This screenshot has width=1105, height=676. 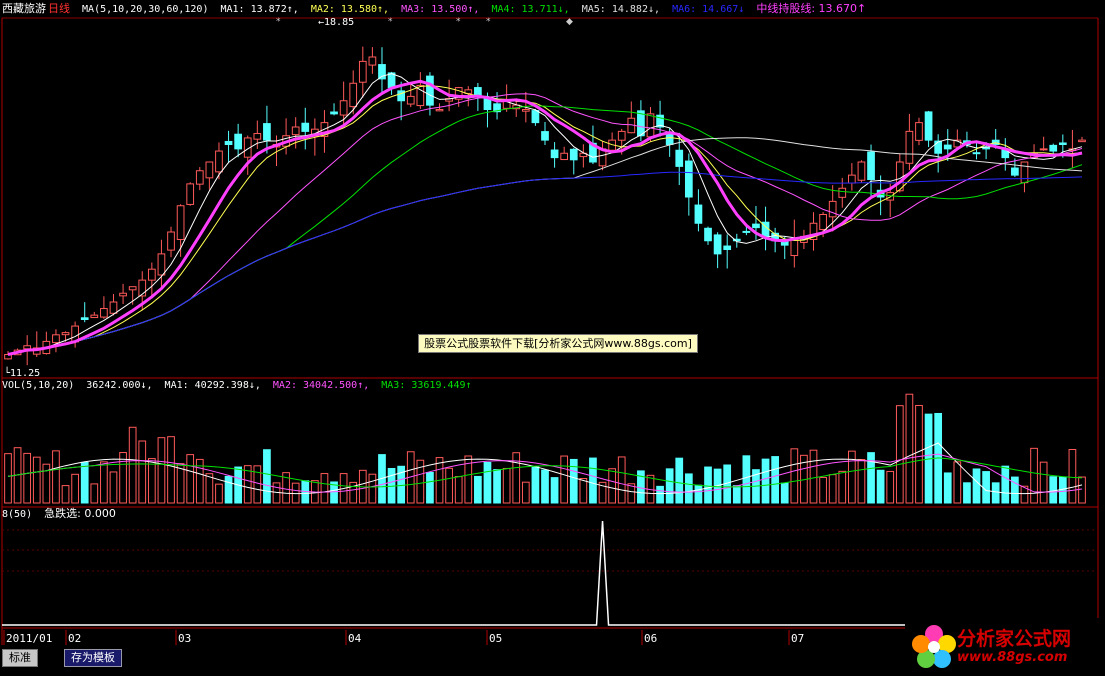 I want to click on tab-standard: 标准, so click(x=20, y=658).